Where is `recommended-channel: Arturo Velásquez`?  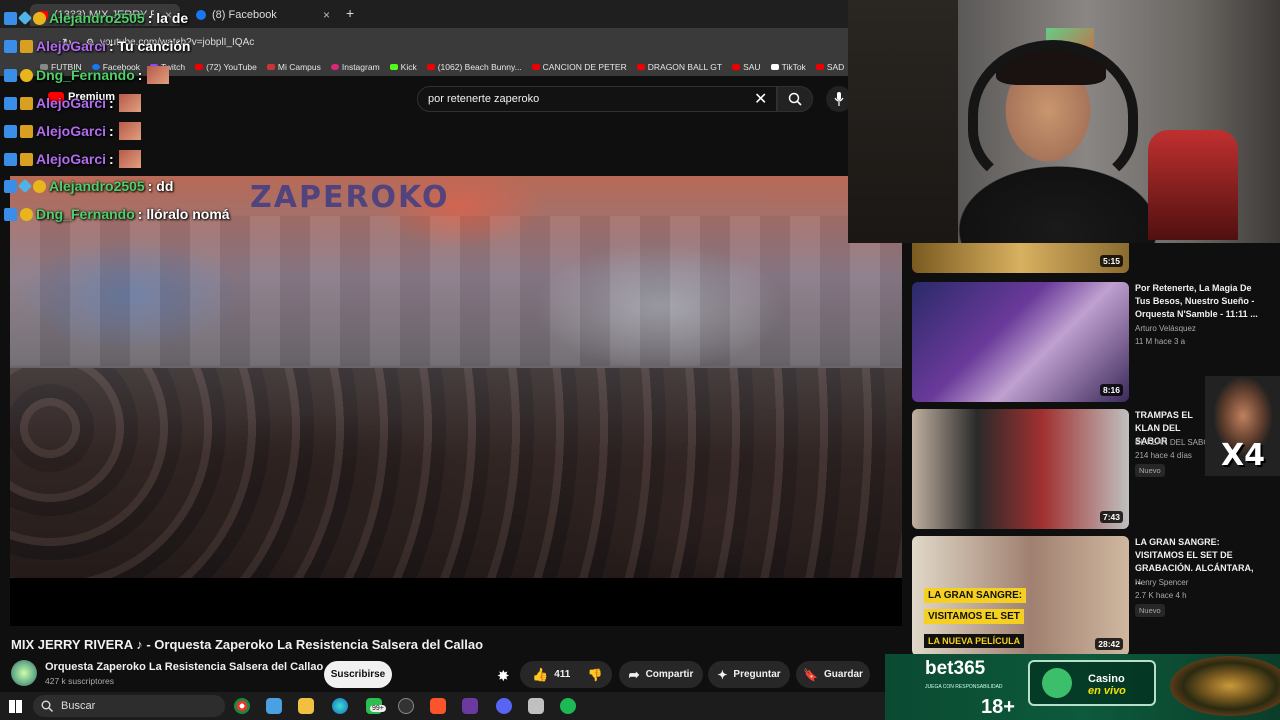 recommended-channel: Arturo Velásquez is located at coordinates (1165, 328).